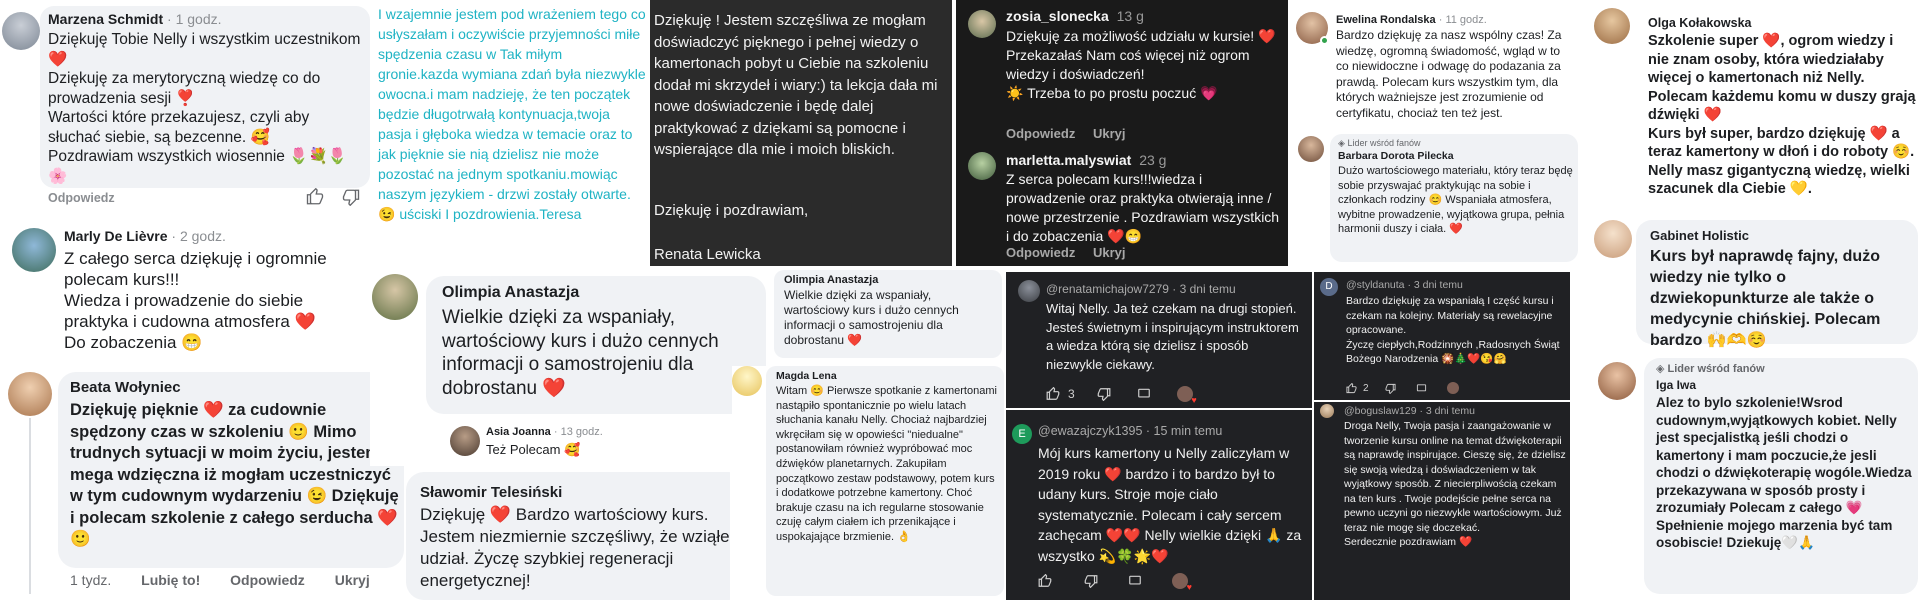 The width and height of the screenshot is (1920, 600). I want to click on comment-time: · 13 godz., so click(578, 432).